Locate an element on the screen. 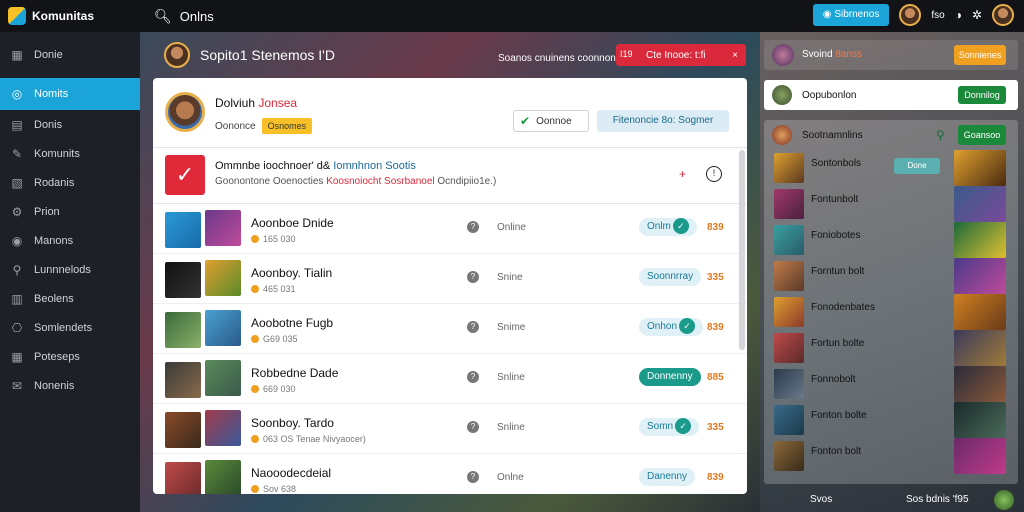  status-badge: Somn ✓ is located at coordinates (669, 427).